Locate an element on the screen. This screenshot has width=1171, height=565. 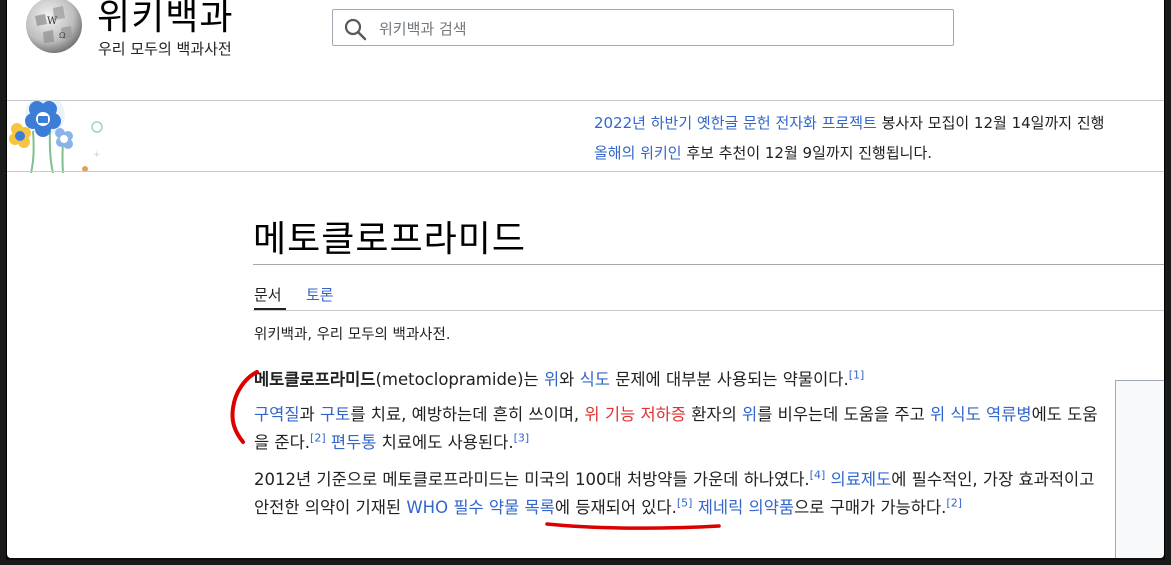
reference-4: [4] is located at coordinates (818, 475).